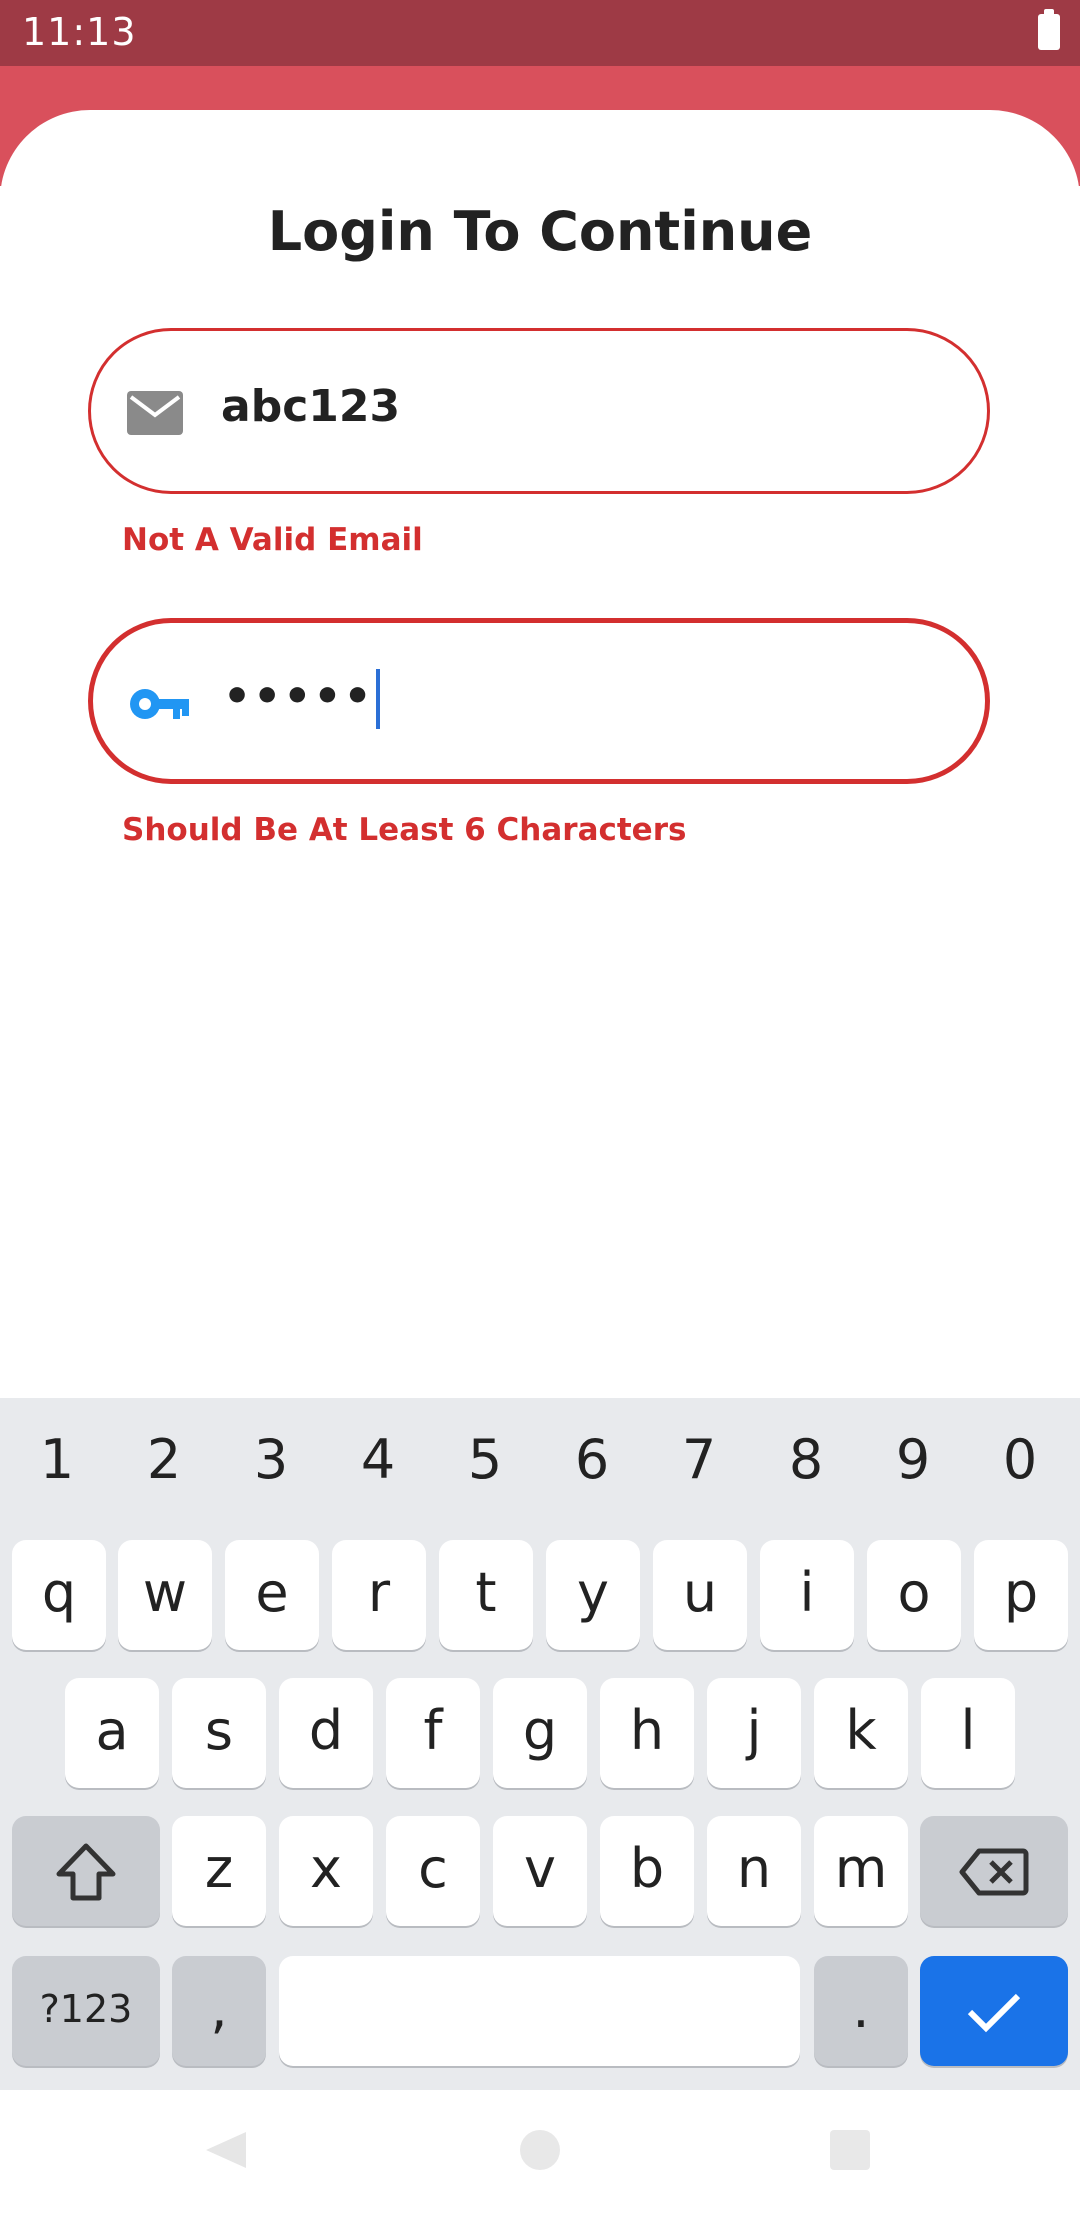 The width and height of the screenshot is (1080, 2220). Describe the element at coordinates (79, 32) in the screenshot. I see `status-time: 11:13` at that location.